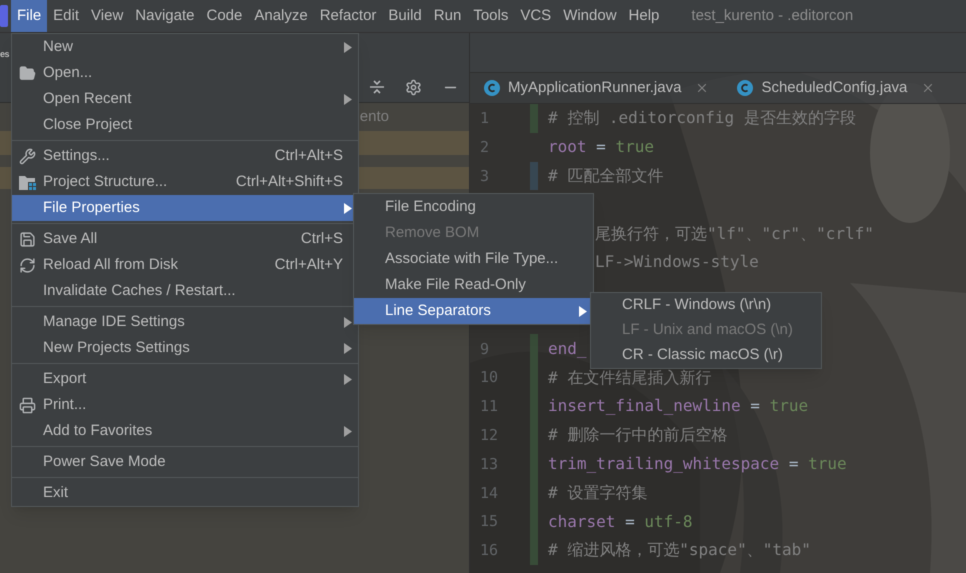  What do you see at coordinates (536, 16) in the screenshot?
I see `menu-bar-item: VCS` at bounding box center [536, 16].